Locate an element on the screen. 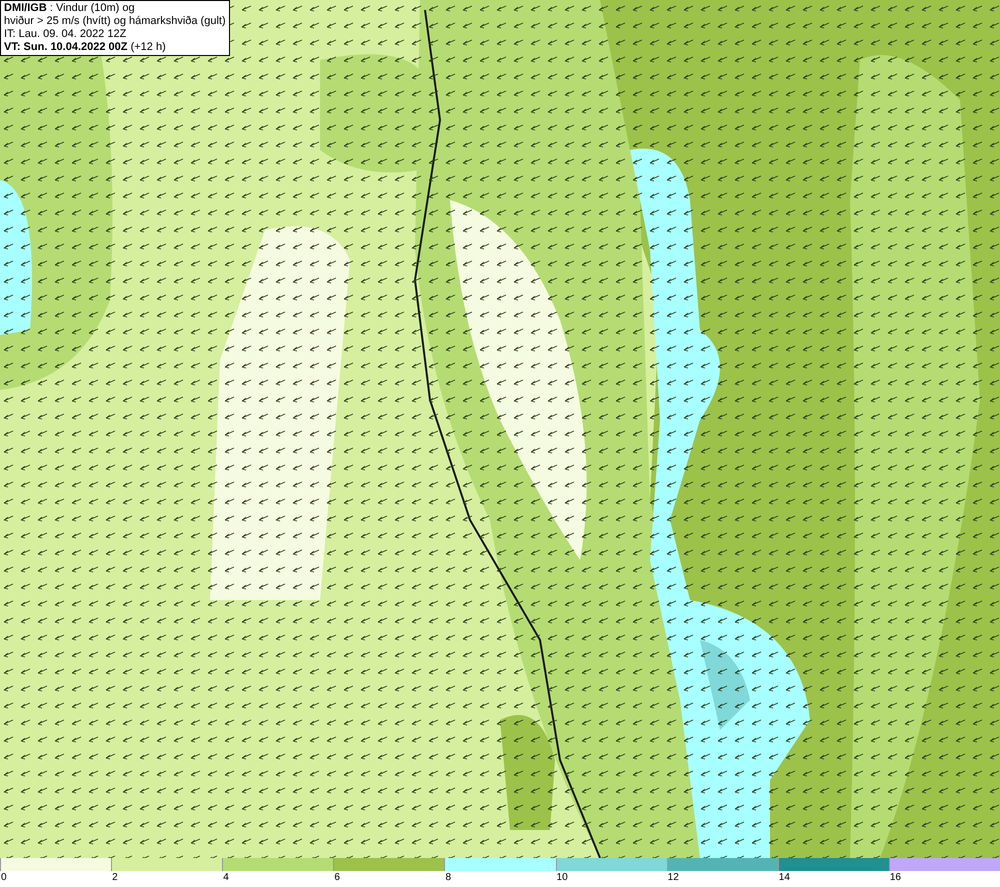 This screenshot has width=1000, height=887. legend-tick-label: 0 is located at coordinates (3, 878).